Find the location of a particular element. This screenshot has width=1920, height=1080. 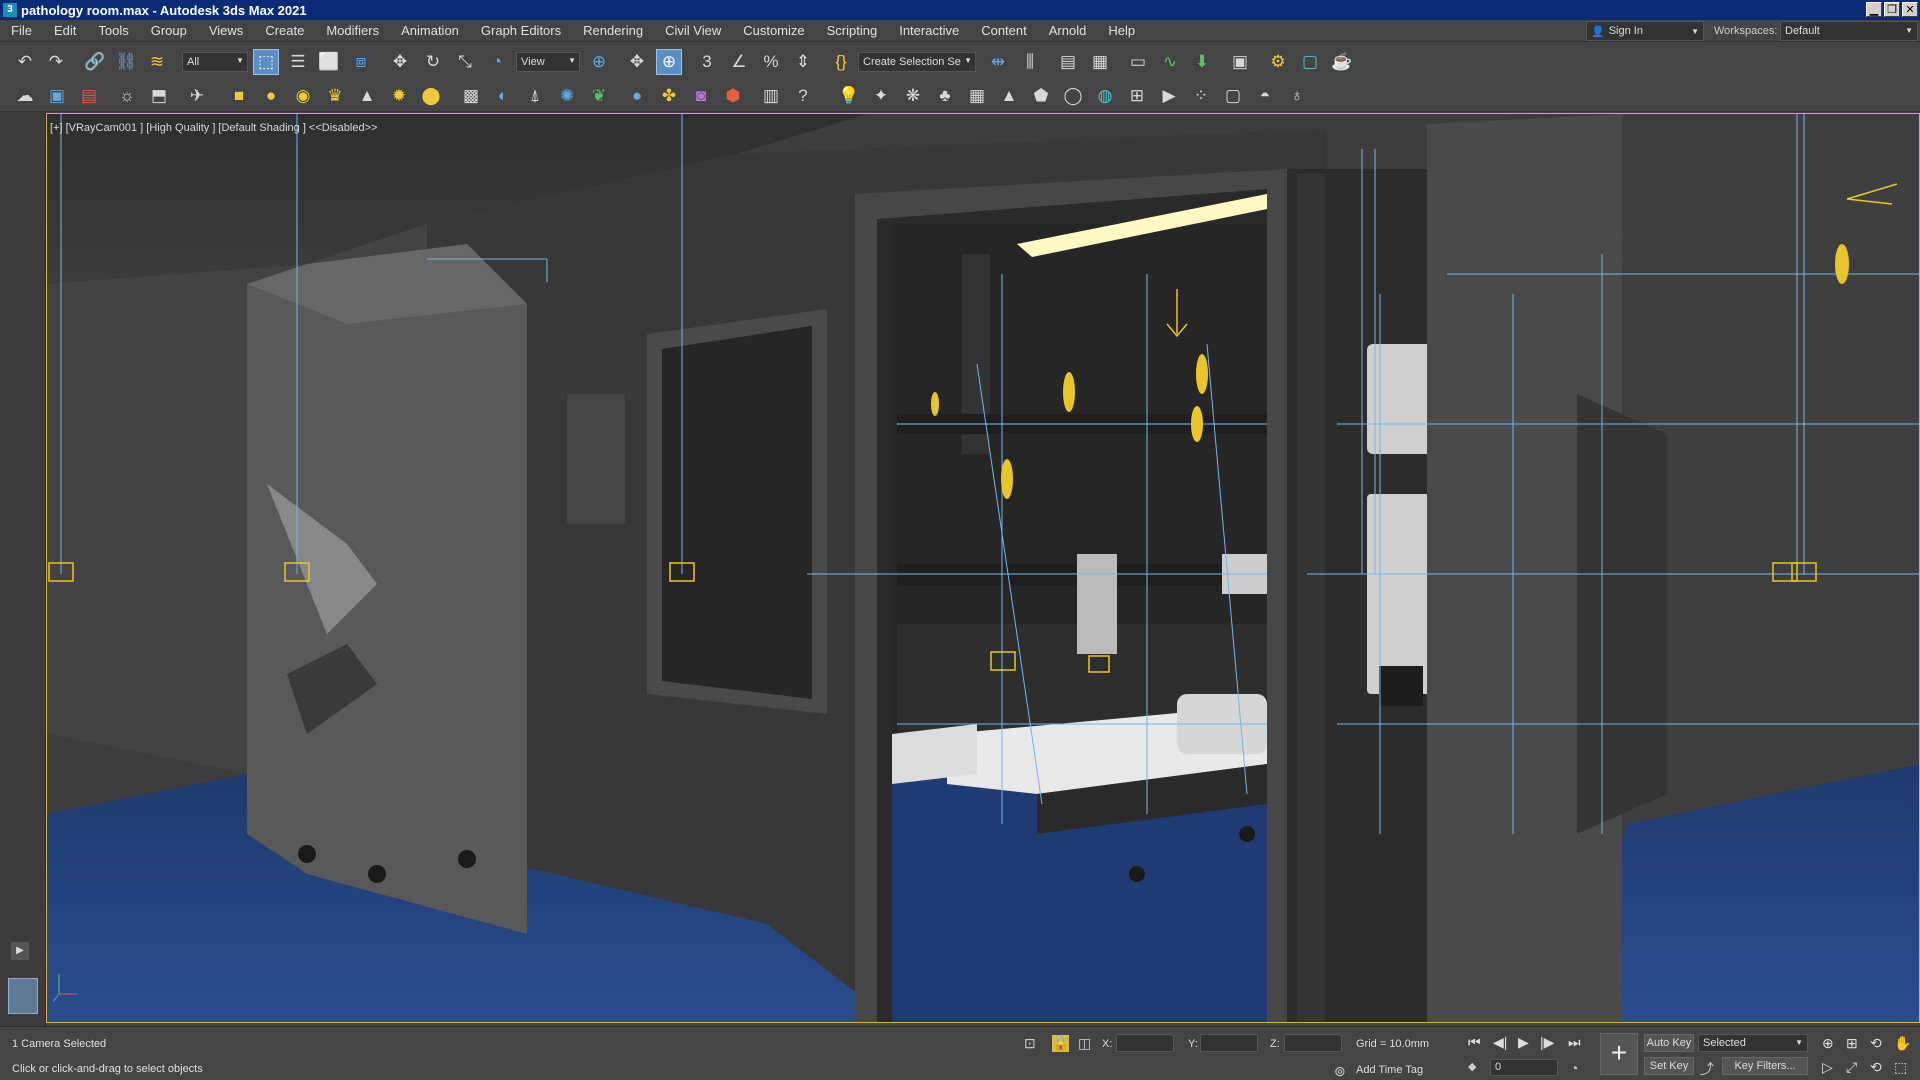

redo-icon: ↷ is located at coordinates (56, 62).